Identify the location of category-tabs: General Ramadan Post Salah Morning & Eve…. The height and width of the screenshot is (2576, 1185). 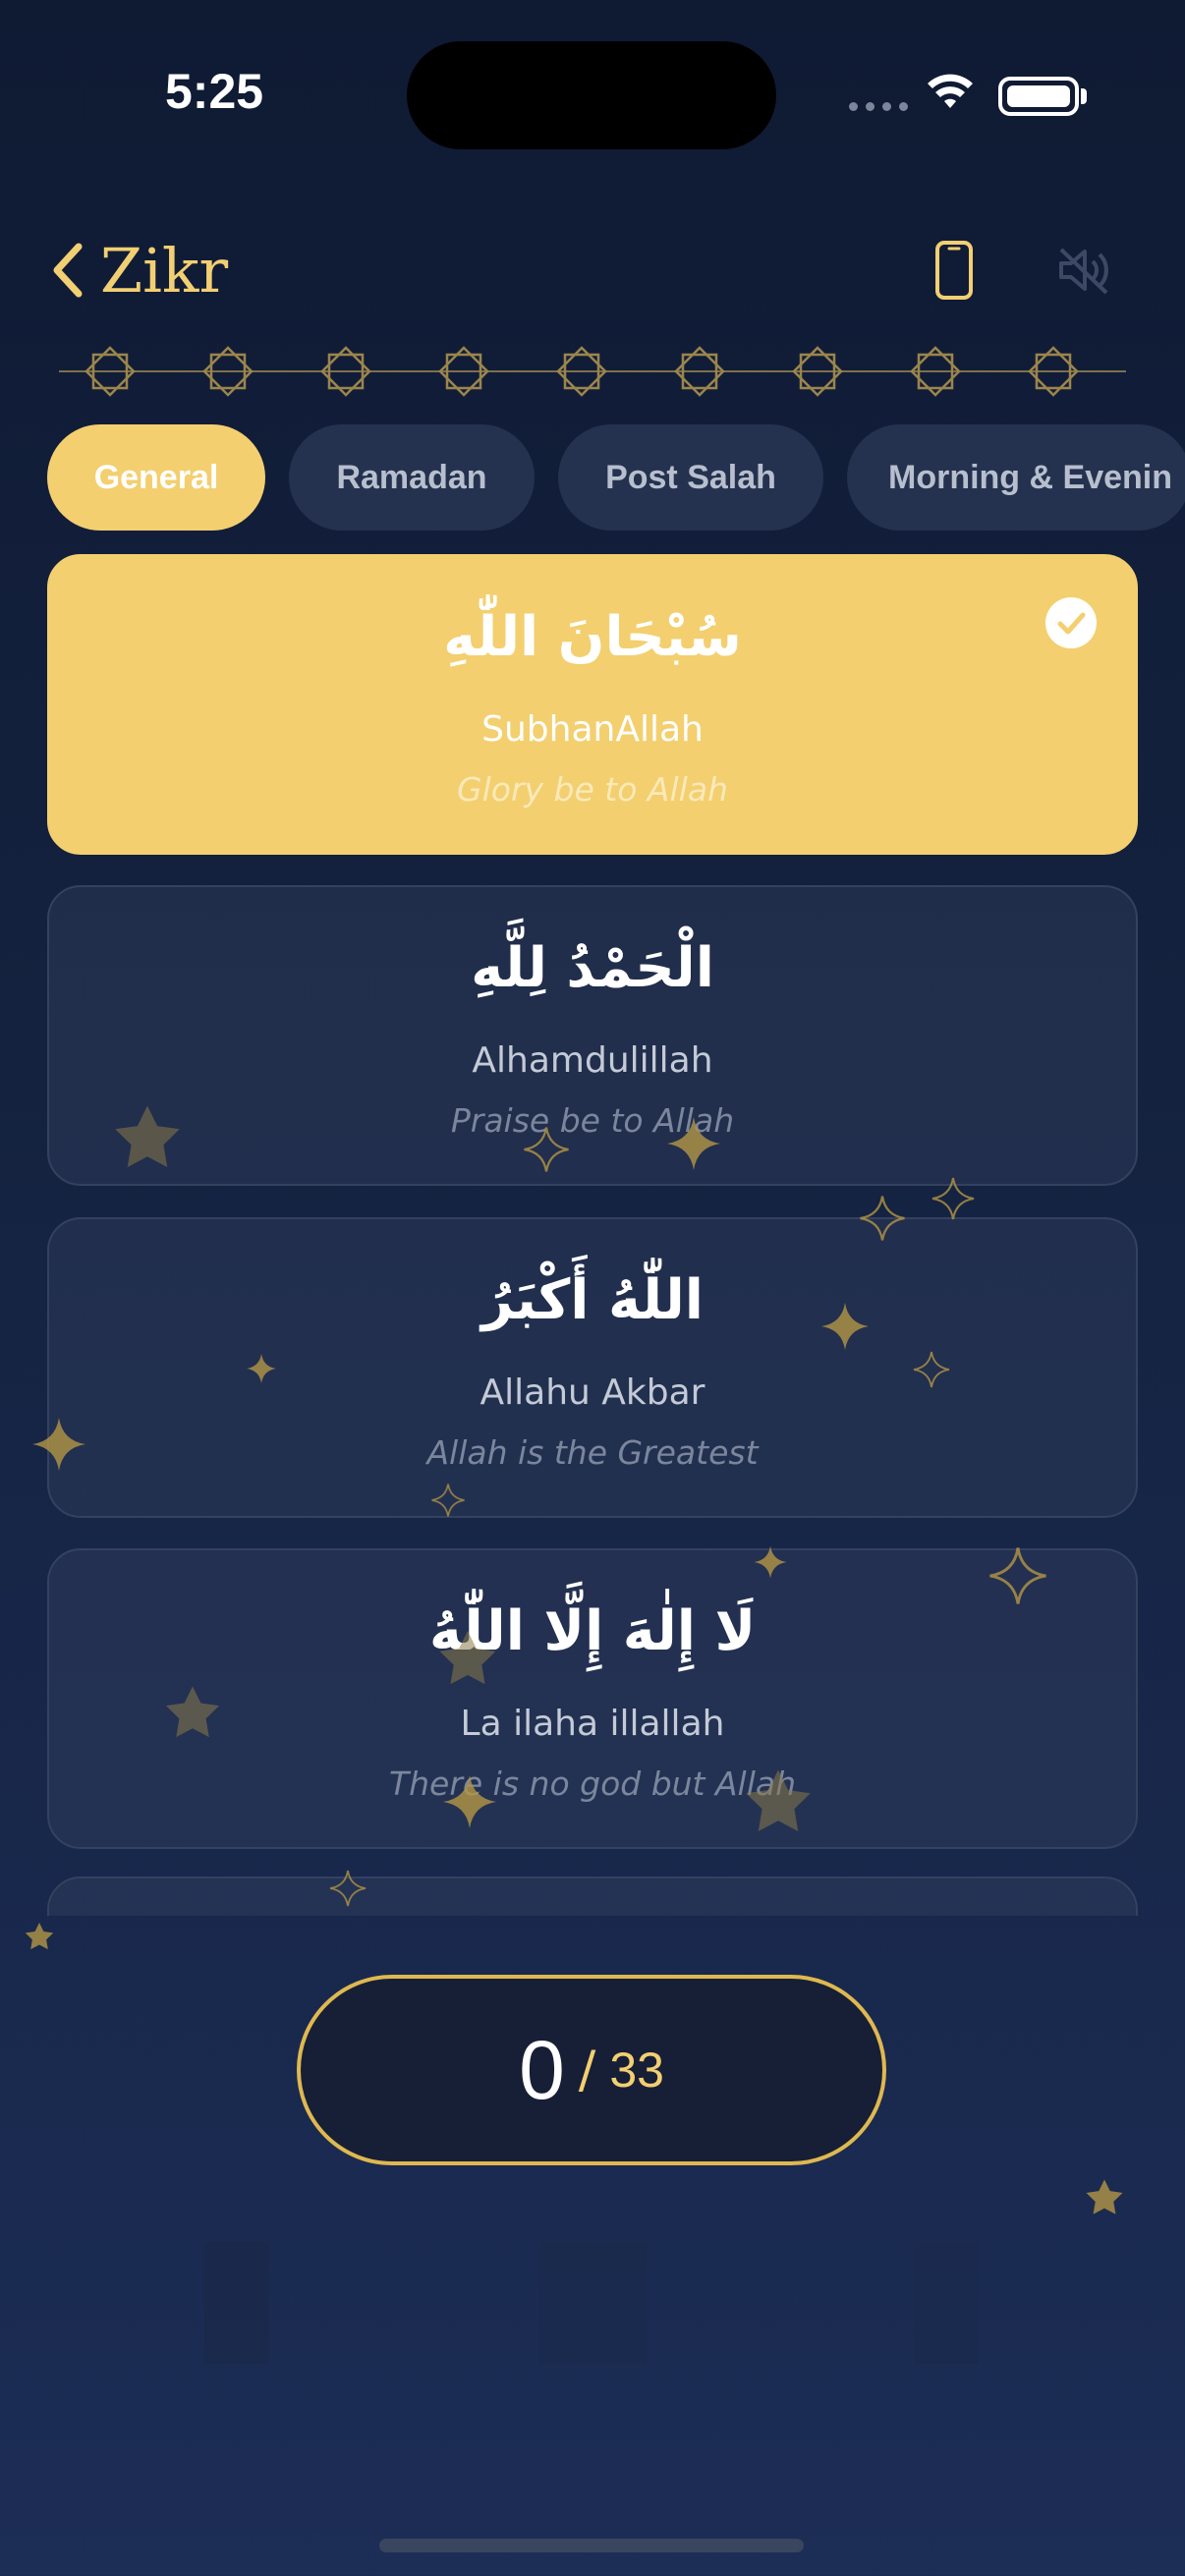
(616, 477).